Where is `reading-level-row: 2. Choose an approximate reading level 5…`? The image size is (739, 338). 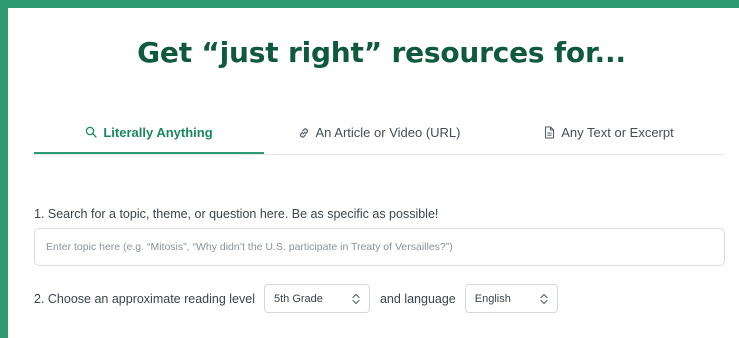
reading-level-row: 2. Choose an approximate reading level 5… is located at coordinates (296, 298).